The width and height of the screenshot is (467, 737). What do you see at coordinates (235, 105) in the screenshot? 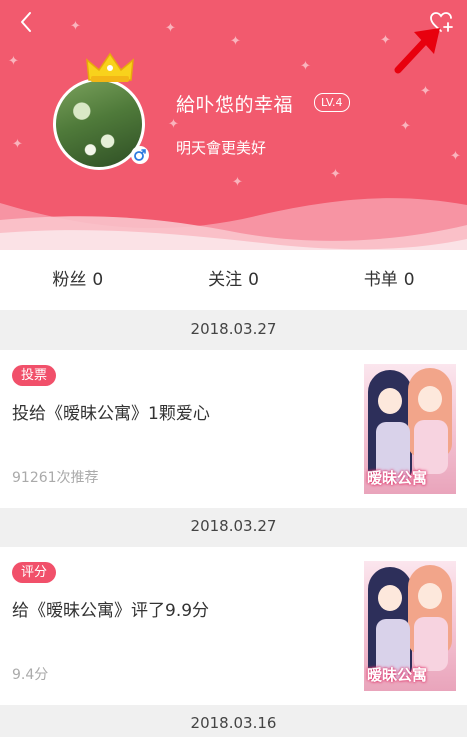
I see `user-name: 給卟怹的幸福` at bounding box center [235, 105].